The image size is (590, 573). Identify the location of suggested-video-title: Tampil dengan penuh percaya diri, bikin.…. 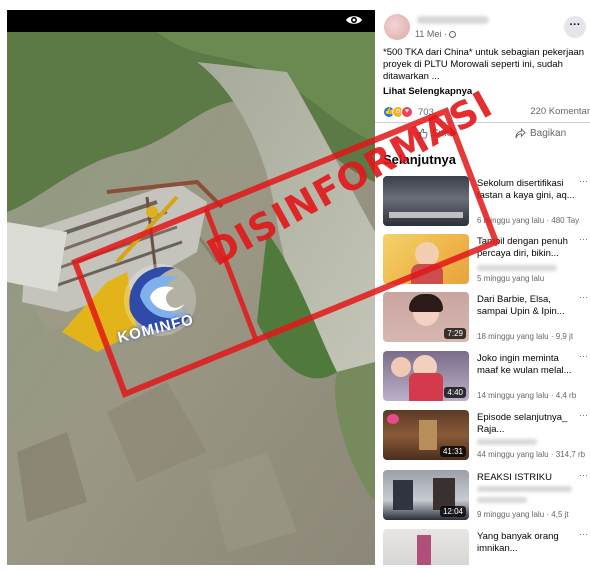
(522, 247).